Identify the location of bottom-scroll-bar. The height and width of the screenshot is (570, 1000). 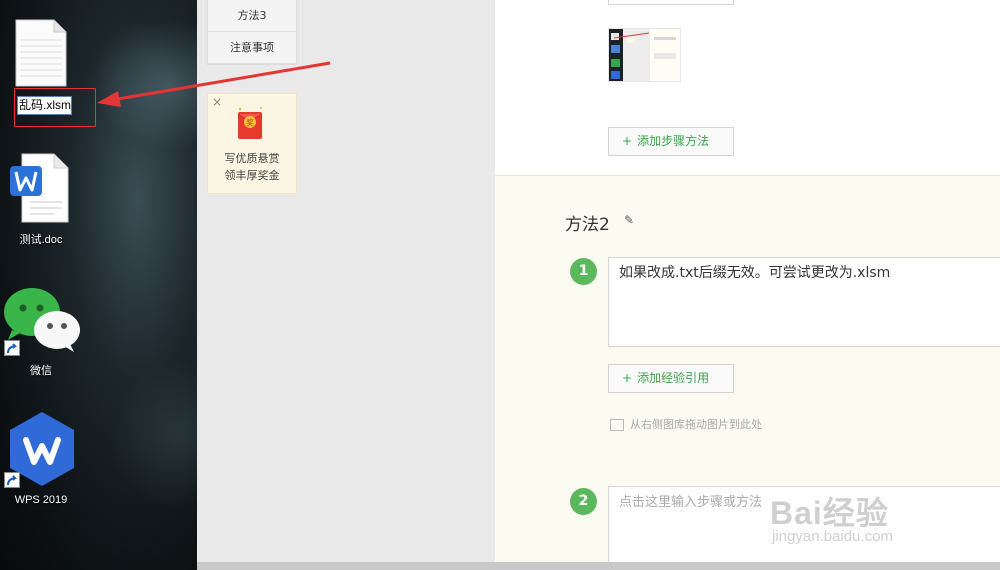
(598, 566).